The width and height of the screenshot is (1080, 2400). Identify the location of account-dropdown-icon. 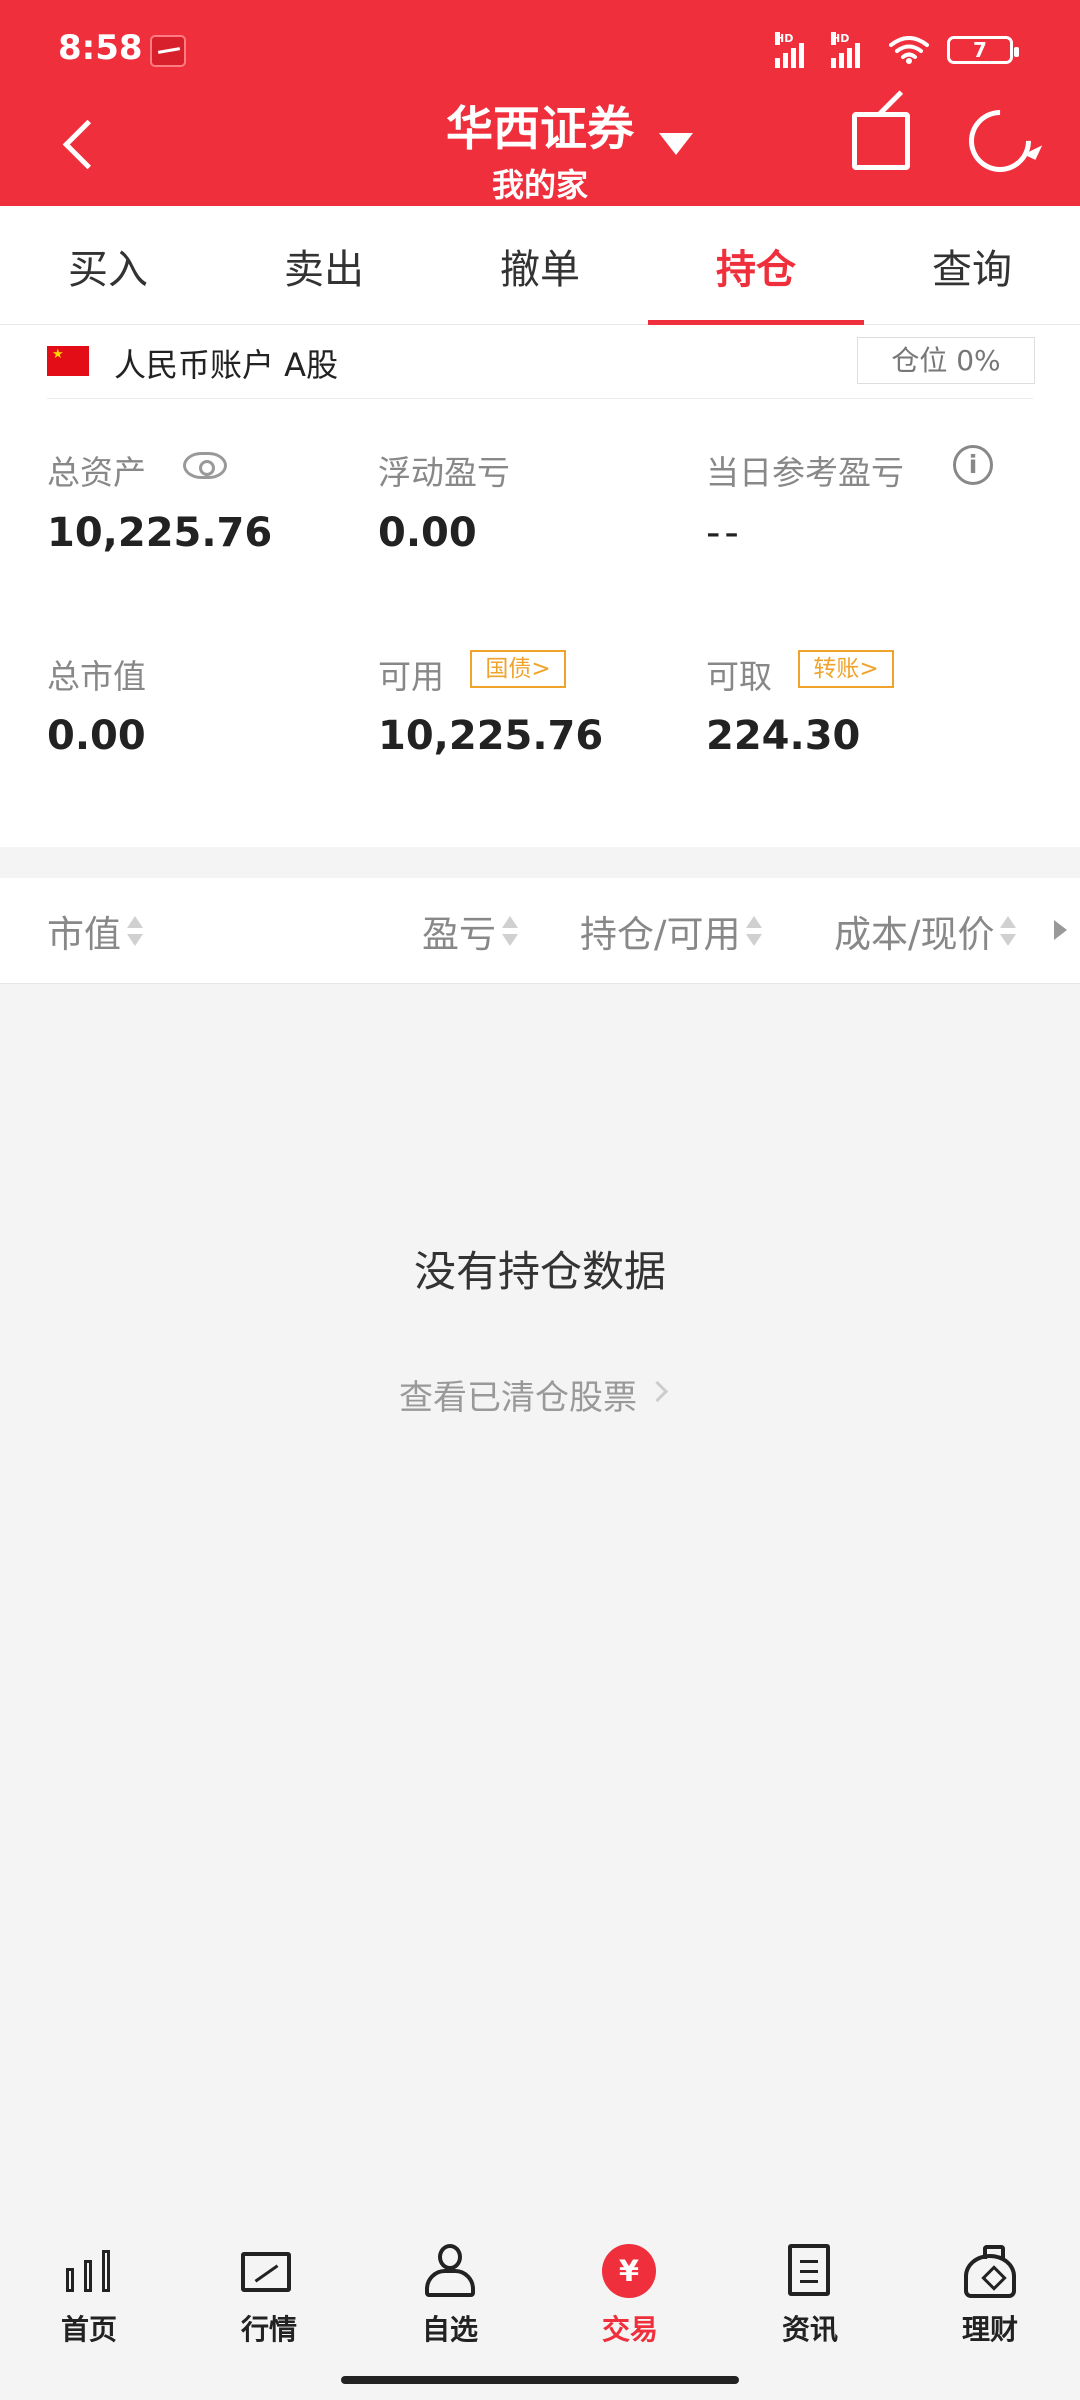
(676, 144).